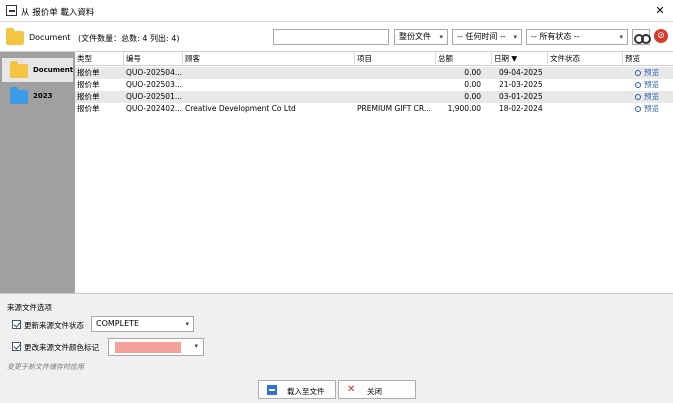  I want to click on current-folder-label: Document, so click(50, 37).